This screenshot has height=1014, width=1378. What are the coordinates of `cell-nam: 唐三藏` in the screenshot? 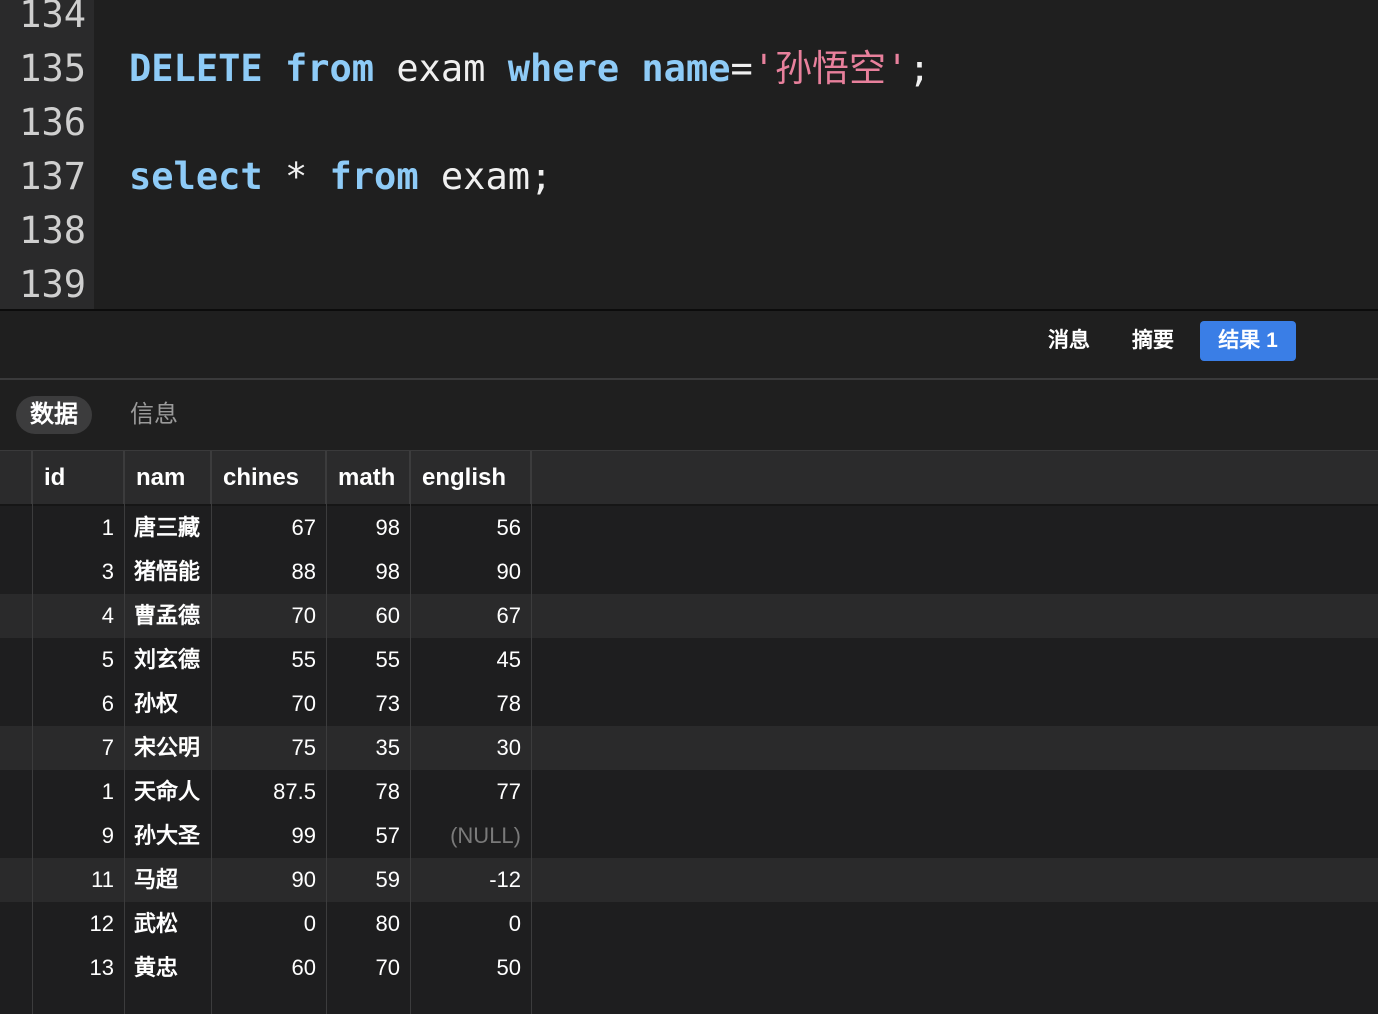 It's located at (167, 528).